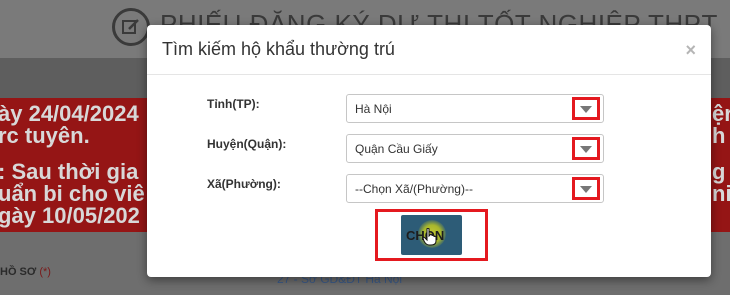  I want to click on form-label: HỒ SƠ (*), so click(25, 272).